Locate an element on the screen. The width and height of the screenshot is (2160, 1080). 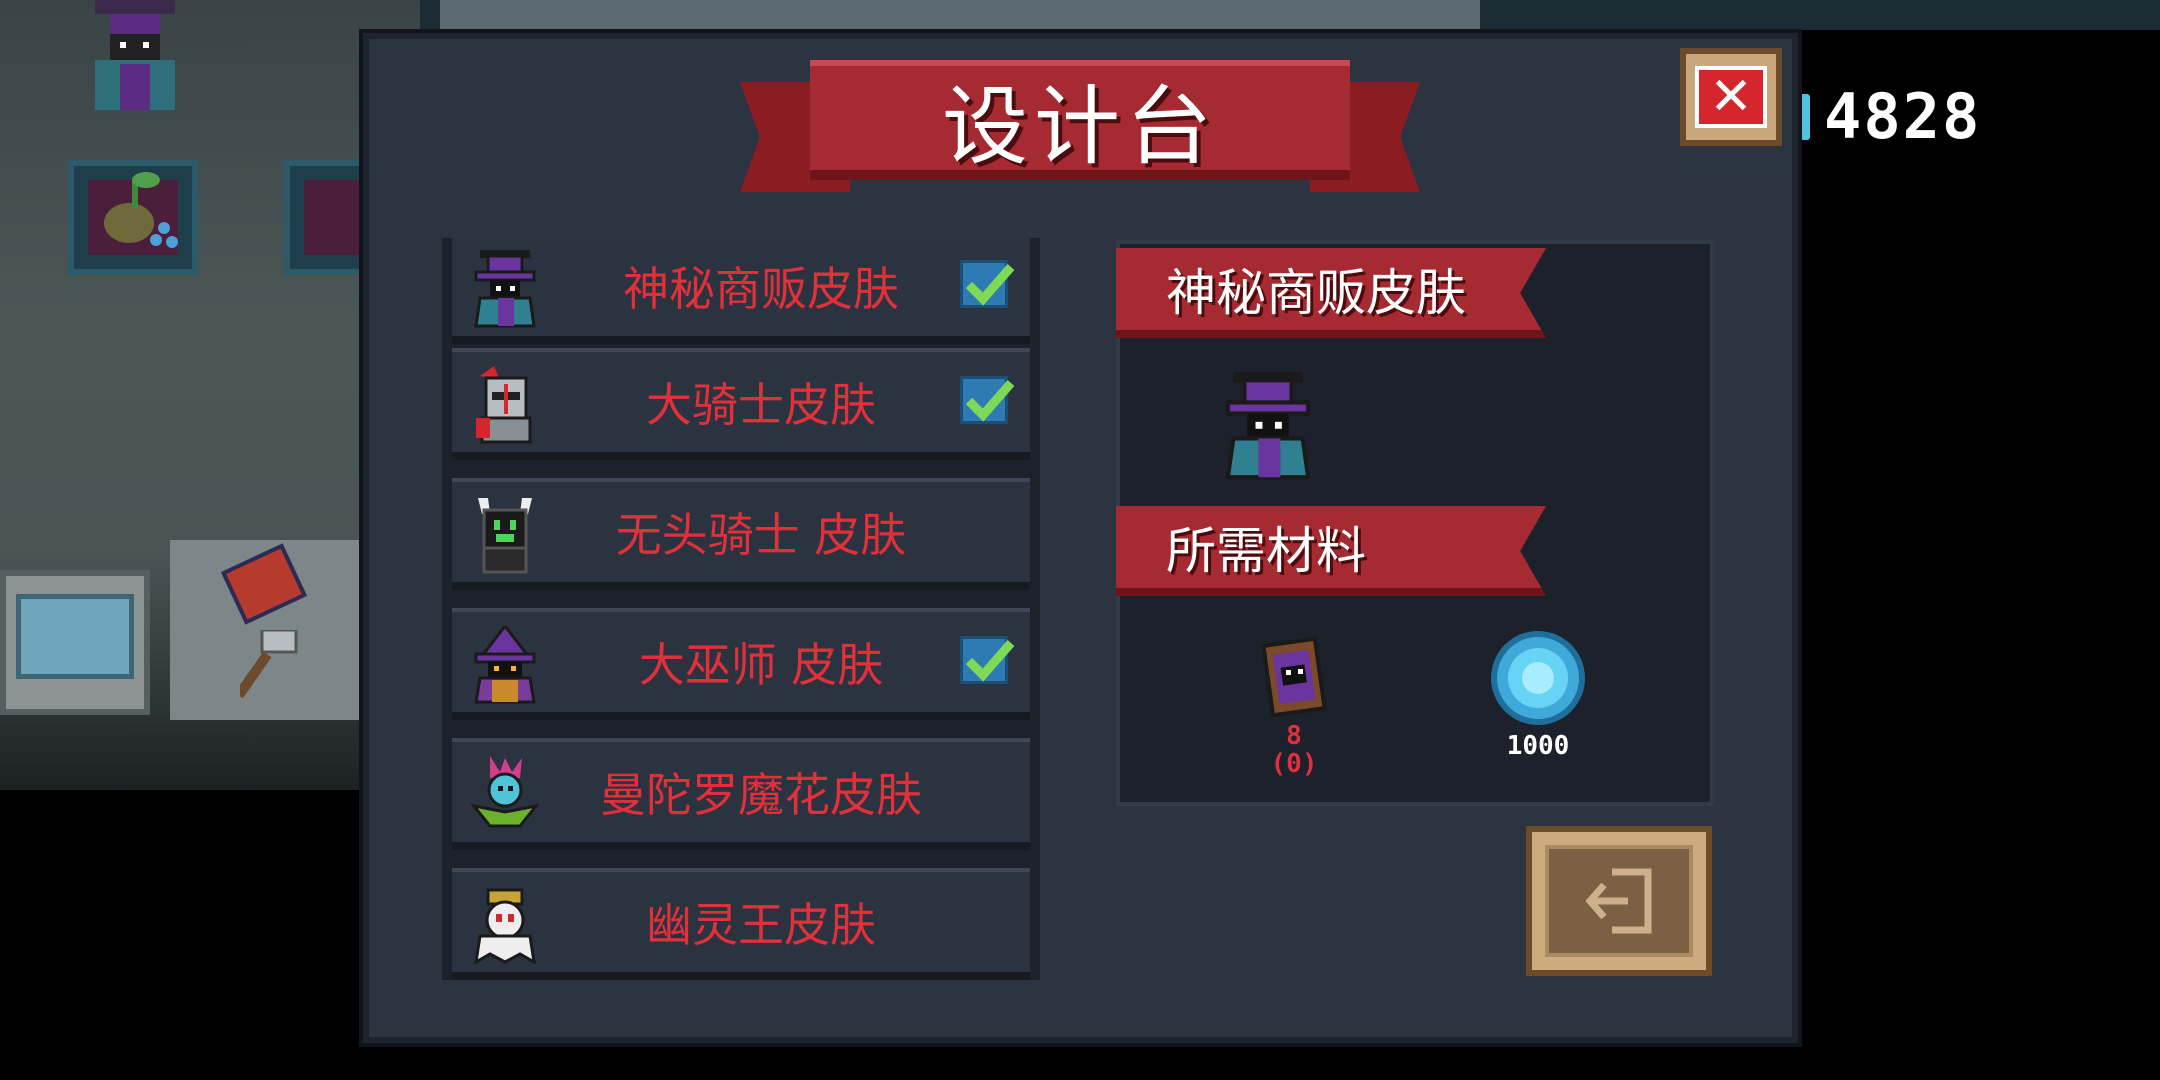
gem-counter: 4828 is located at coordinates (1890, 117).